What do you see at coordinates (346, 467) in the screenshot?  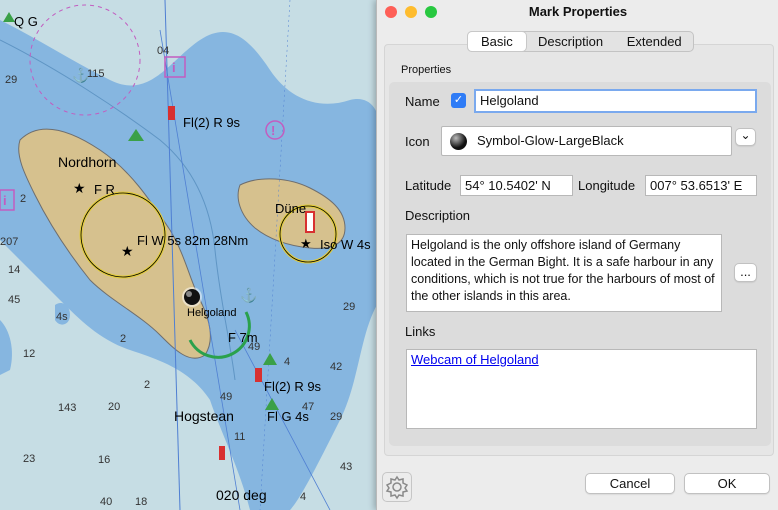 I see `svg-text: 43` at bounding box center [346, 467].